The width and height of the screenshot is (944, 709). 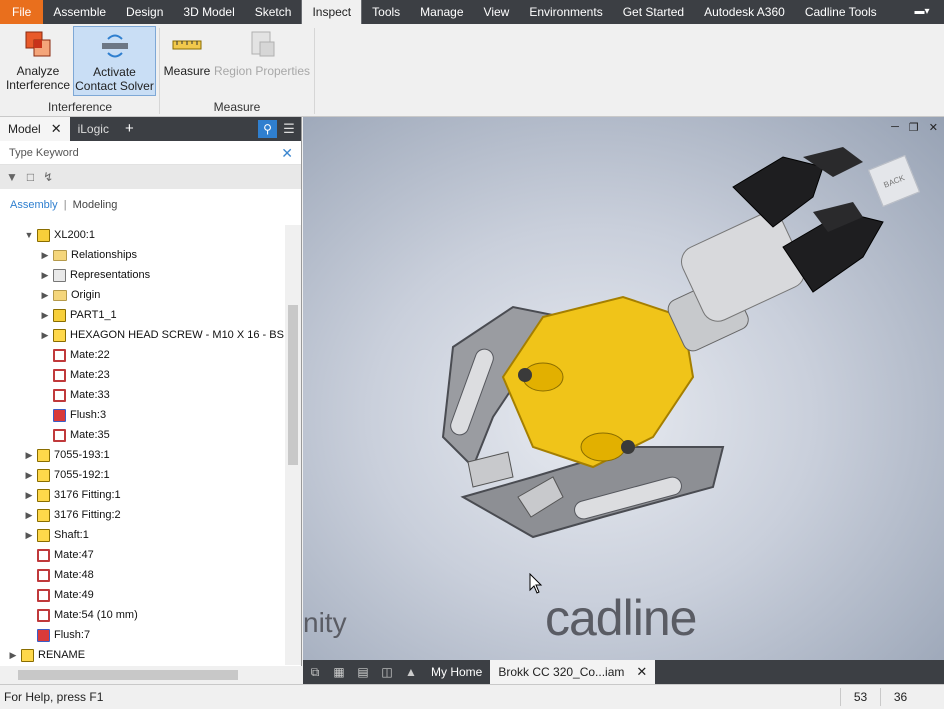 What do you see at coordinates (22, 12) in the screenshot?
I see `tab-file: File` at bounding box center [22, 12].